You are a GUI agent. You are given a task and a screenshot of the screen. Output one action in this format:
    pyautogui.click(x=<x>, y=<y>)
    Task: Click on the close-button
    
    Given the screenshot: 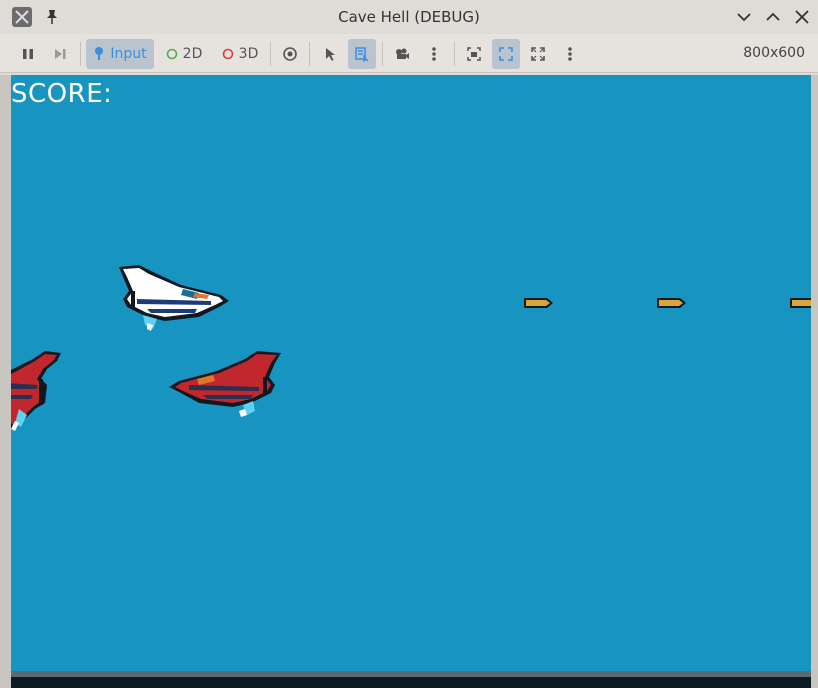 What is the action you would take?
    pyautogui.click(x=802, y=17)
    